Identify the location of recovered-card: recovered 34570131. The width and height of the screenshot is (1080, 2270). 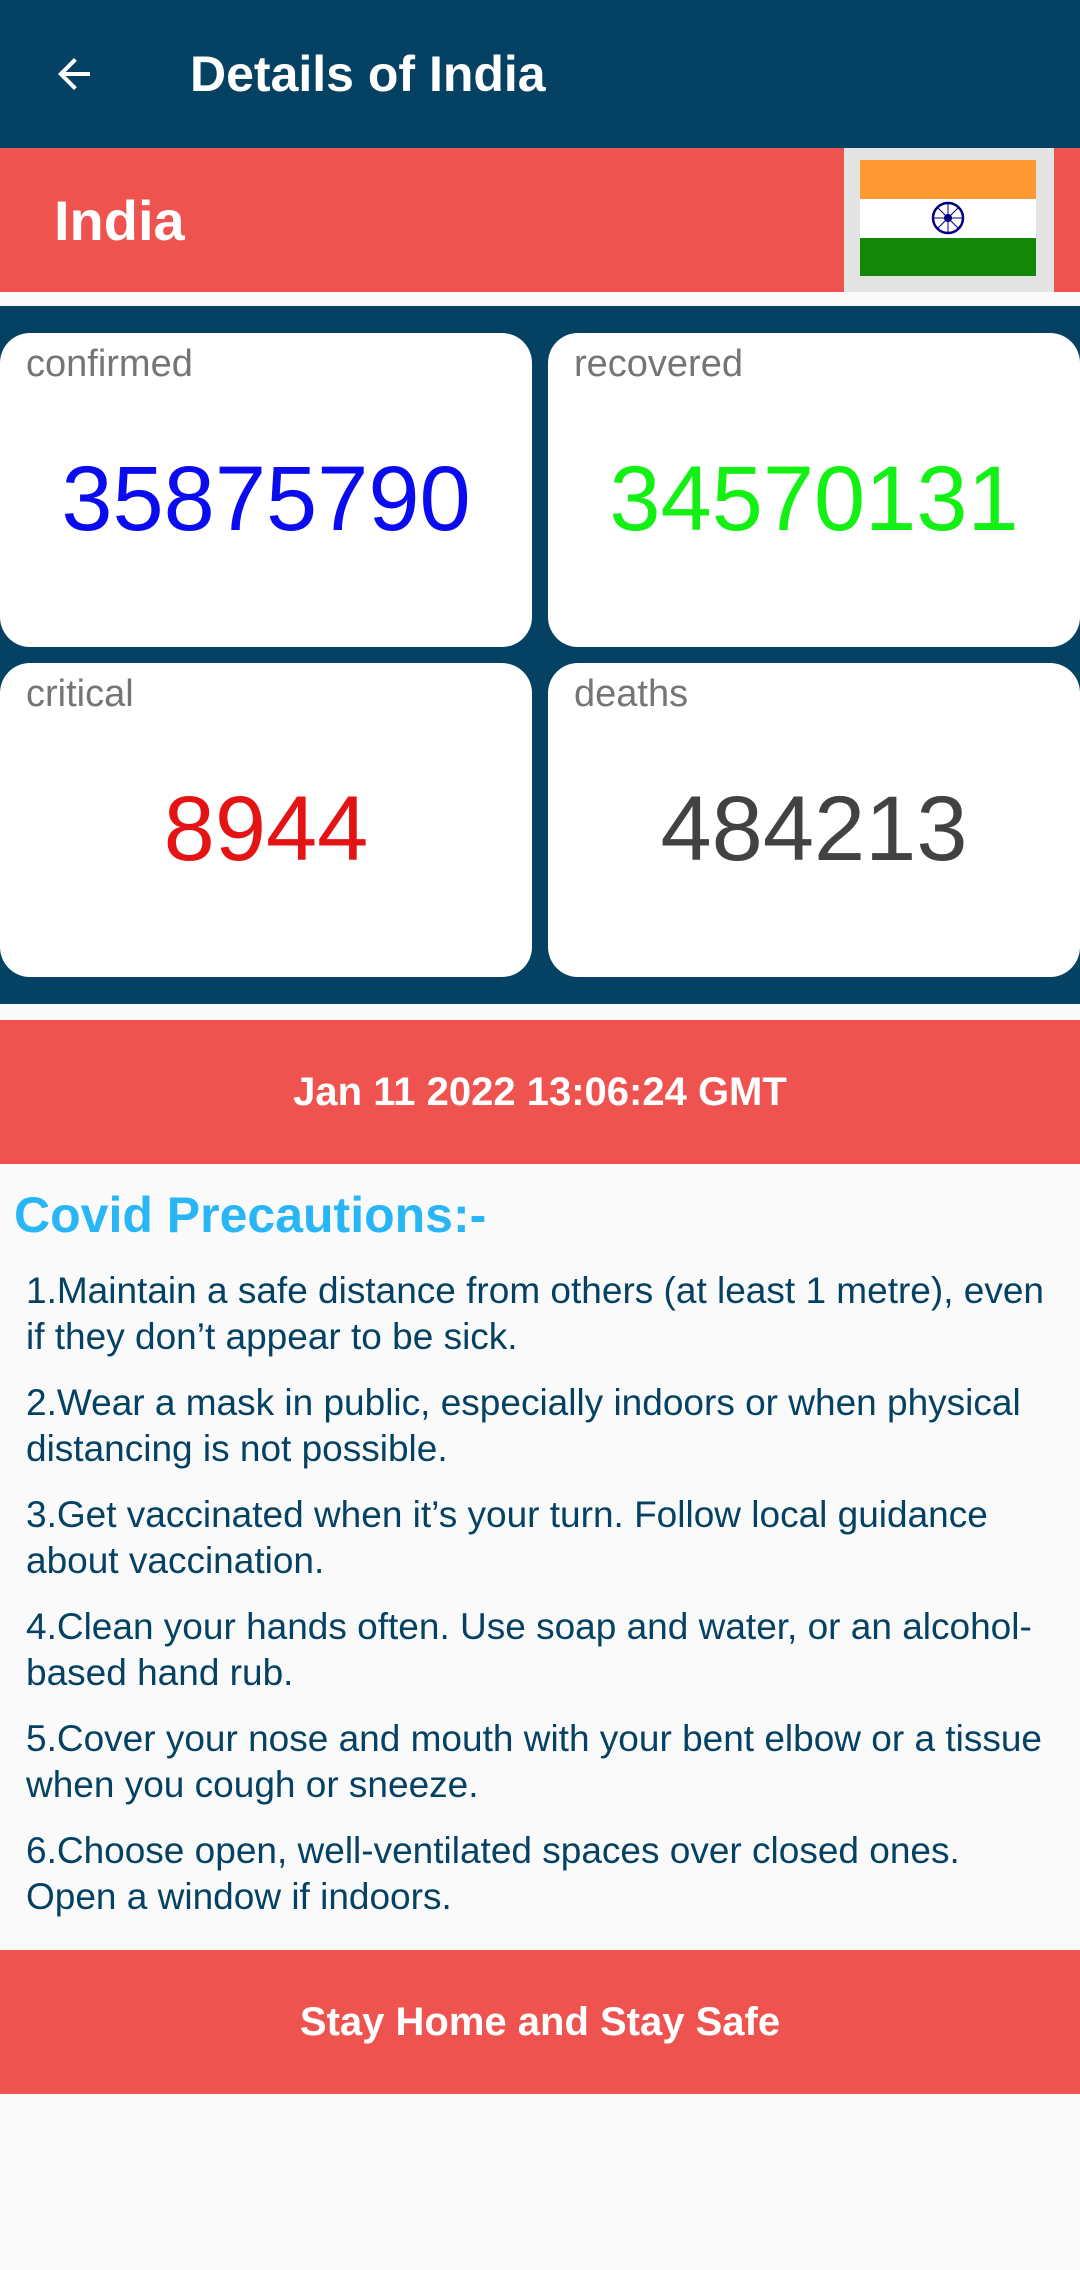
(814, 490).